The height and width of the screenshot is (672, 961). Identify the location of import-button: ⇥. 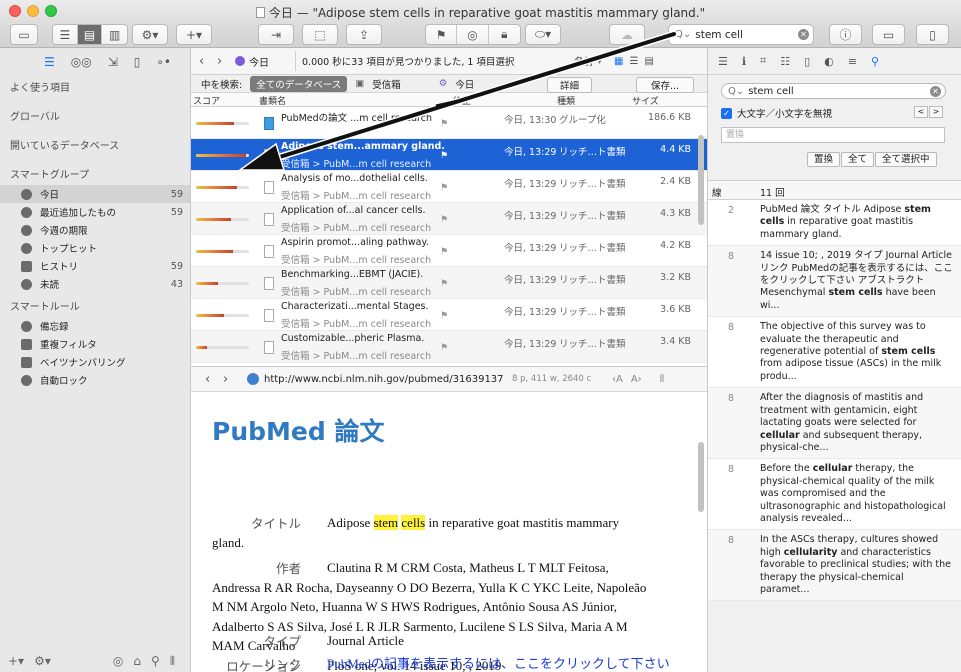
(276, 34).